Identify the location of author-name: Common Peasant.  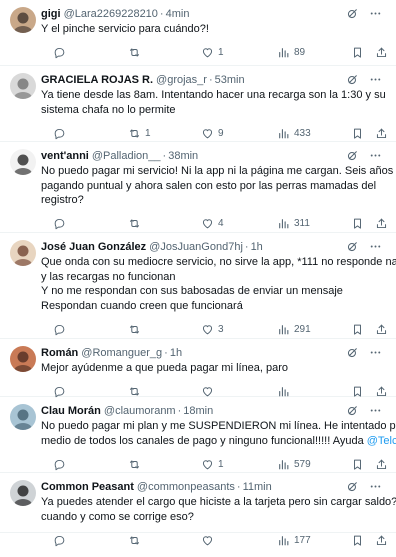
(87, 487).